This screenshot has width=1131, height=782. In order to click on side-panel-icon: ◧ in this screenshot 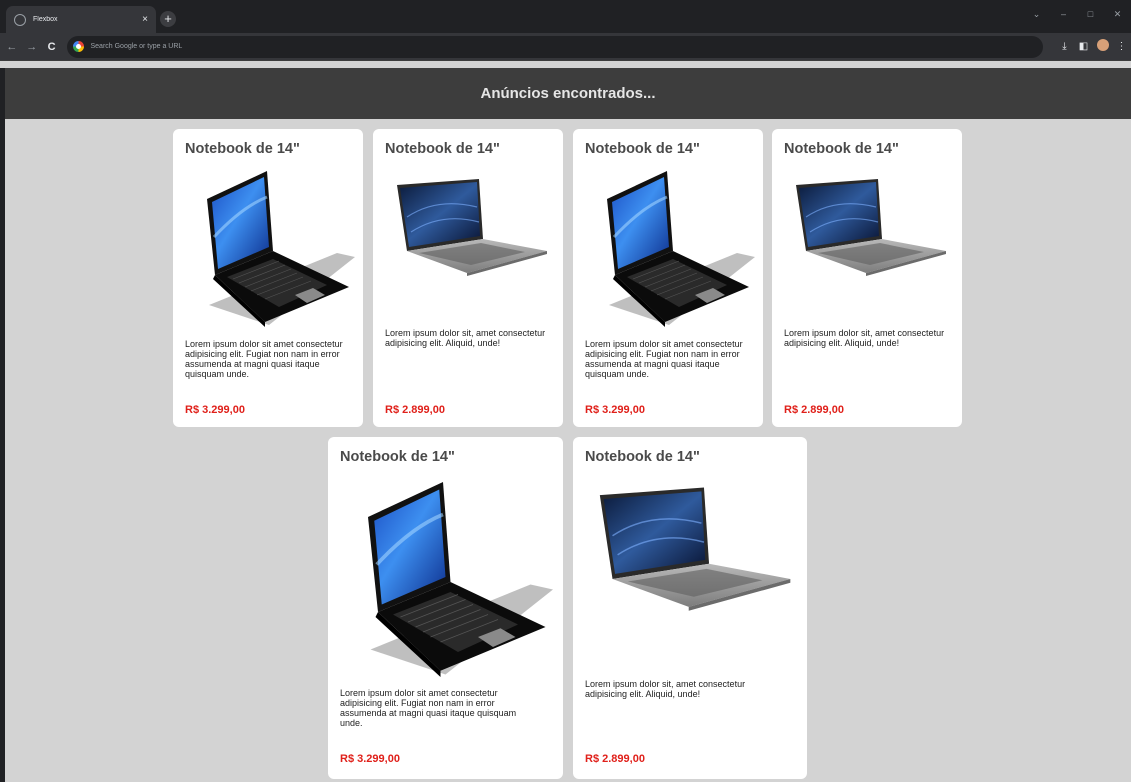, I will do `click(1083, 46)`.